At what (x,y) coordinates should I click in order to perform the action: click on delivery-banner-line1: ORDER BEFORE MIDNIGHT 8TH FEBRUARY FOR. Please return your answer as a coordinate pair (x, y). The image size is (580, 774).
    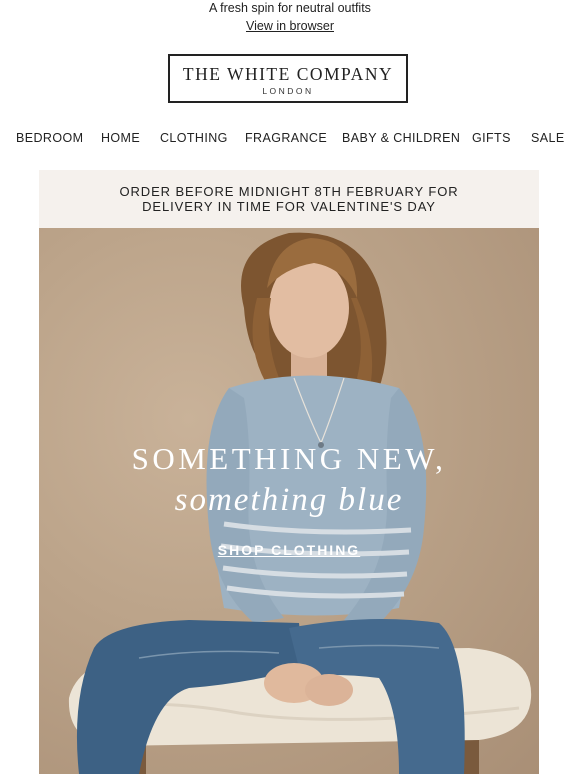
    Looking at the image, I should click on (289, 191).